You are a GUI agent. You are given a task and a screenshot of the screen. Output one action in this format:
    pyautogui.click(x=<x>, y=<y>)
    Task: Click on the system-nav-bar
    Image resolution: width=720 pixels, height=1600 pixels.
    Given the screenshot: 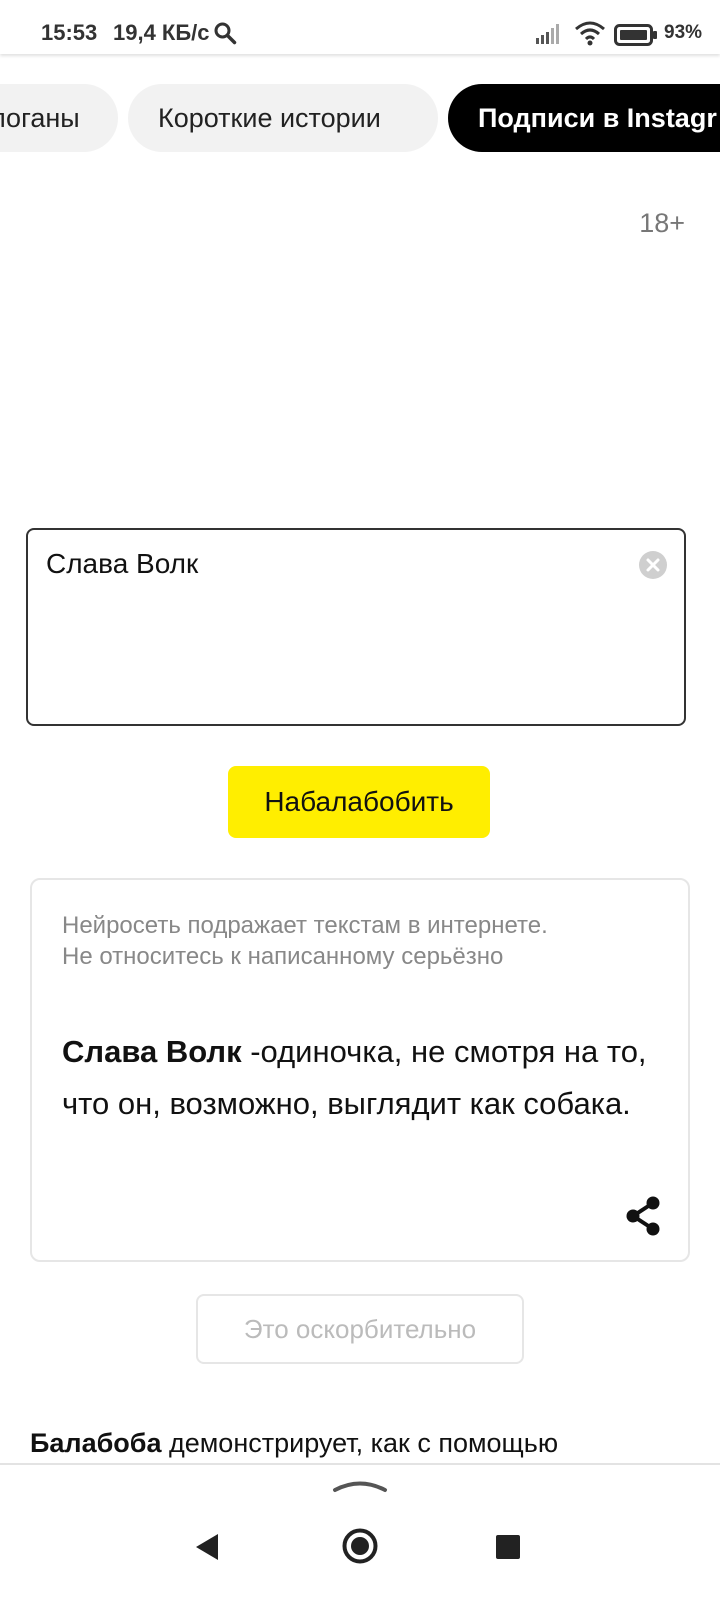 What is the action you would take?
    pyautogui.click(x=360, y=1552)
    